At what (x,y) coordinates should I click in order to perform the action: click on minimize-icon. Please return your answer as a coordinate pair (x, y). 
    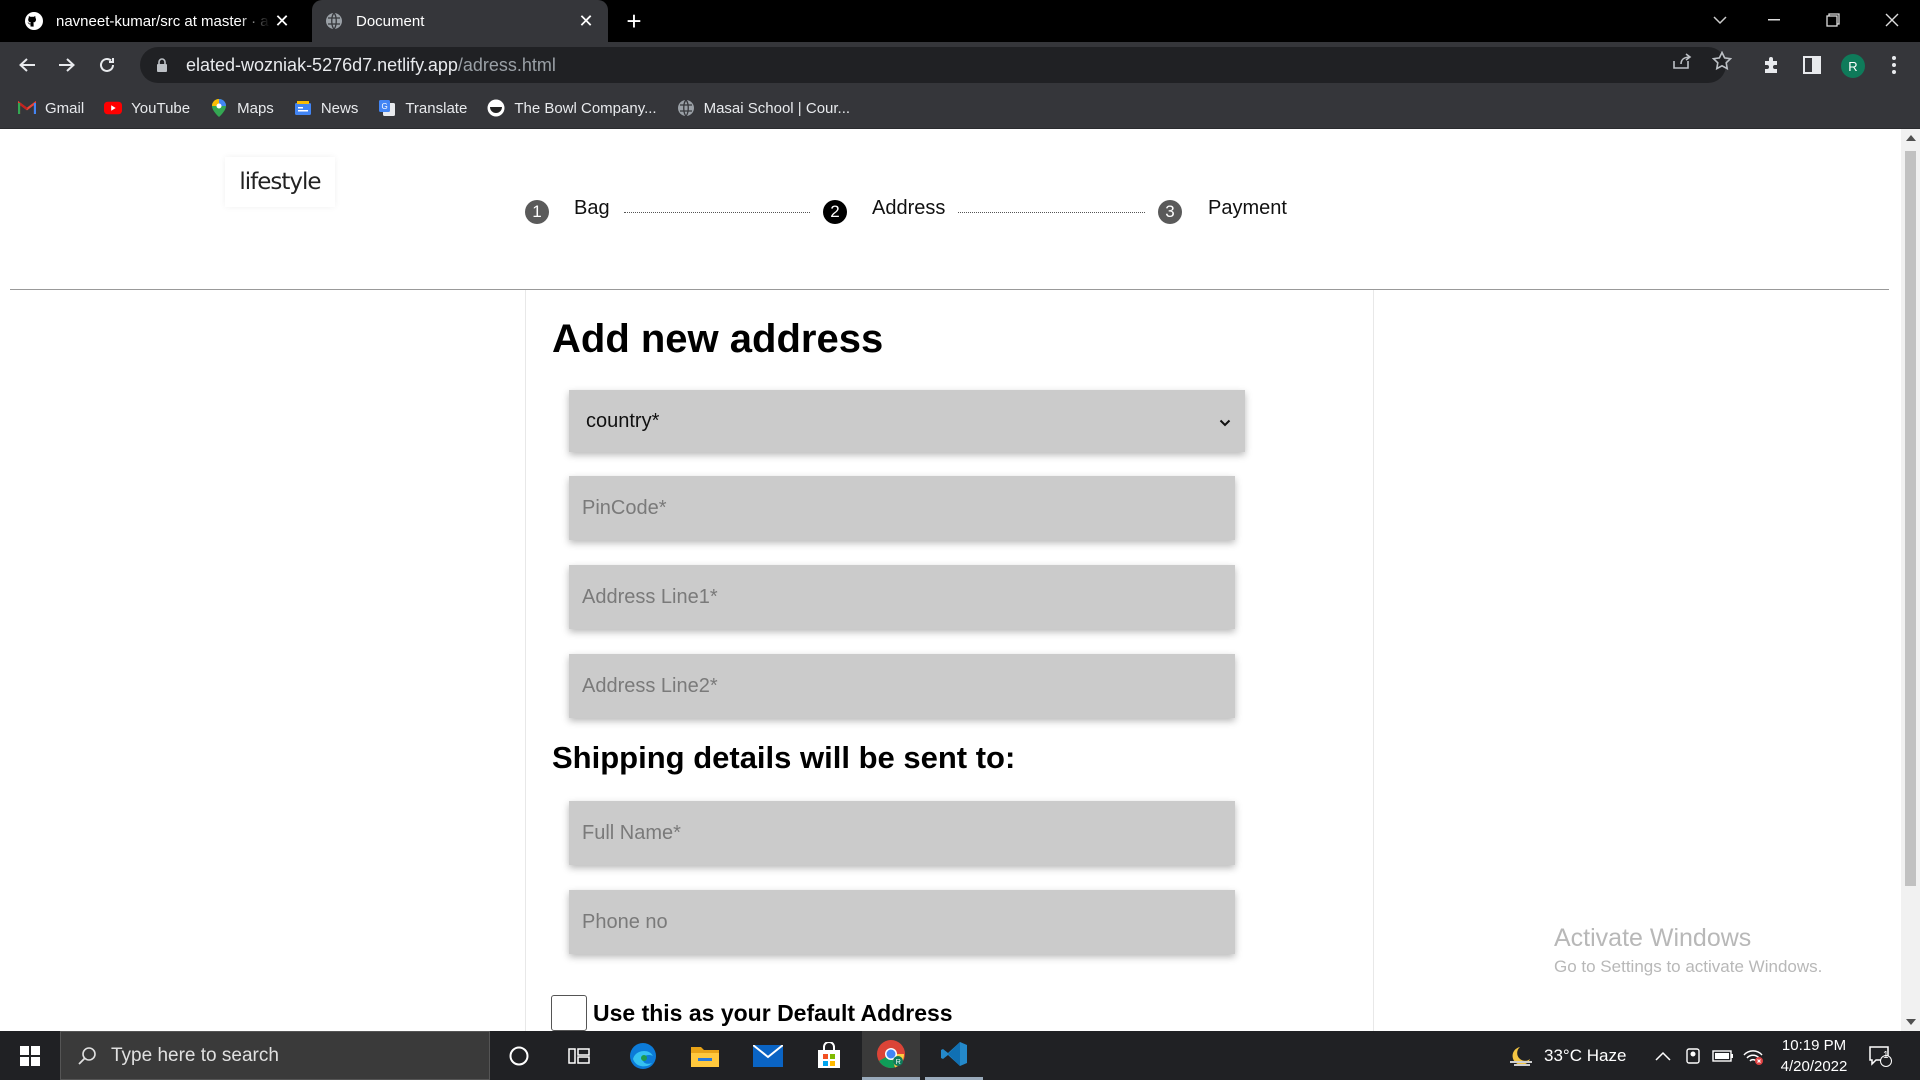
    Looking at the image, I should click on (1774, 20).